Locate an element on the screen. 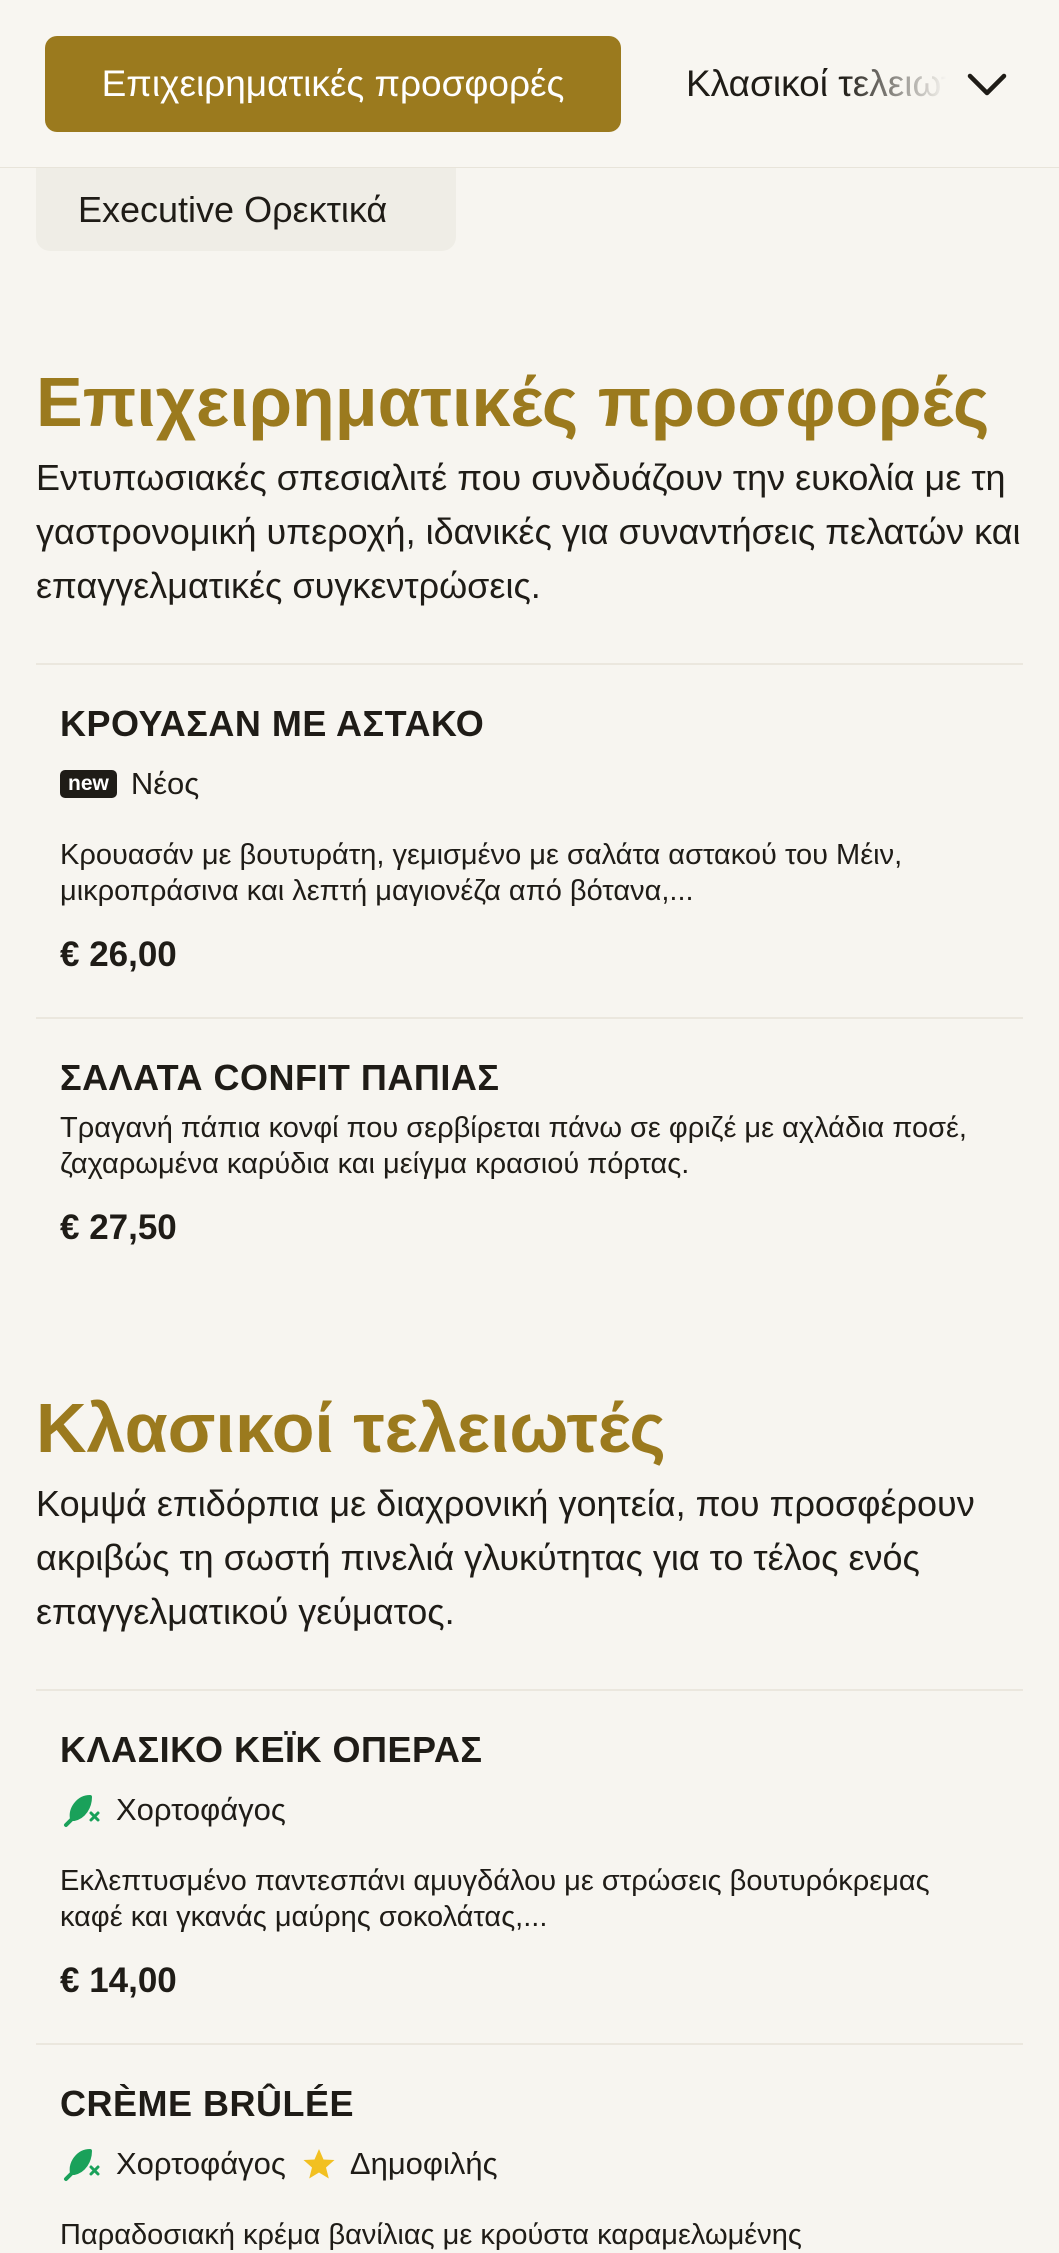 The height and width of the screenshot is (2253, 1059). tag-label: Νέος is located at coordinates (165, 783).